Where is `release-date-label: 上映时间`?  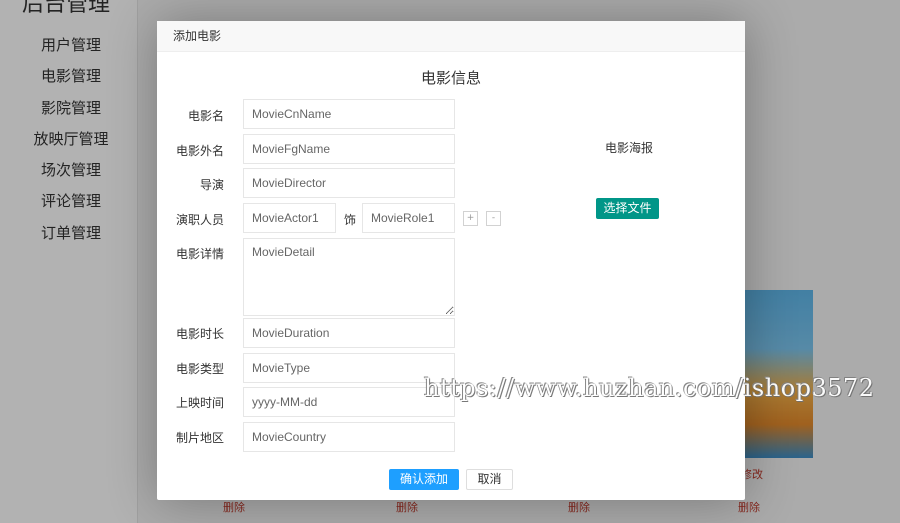
release-date-label: 上映时间 is located at coordinates (199, 403).